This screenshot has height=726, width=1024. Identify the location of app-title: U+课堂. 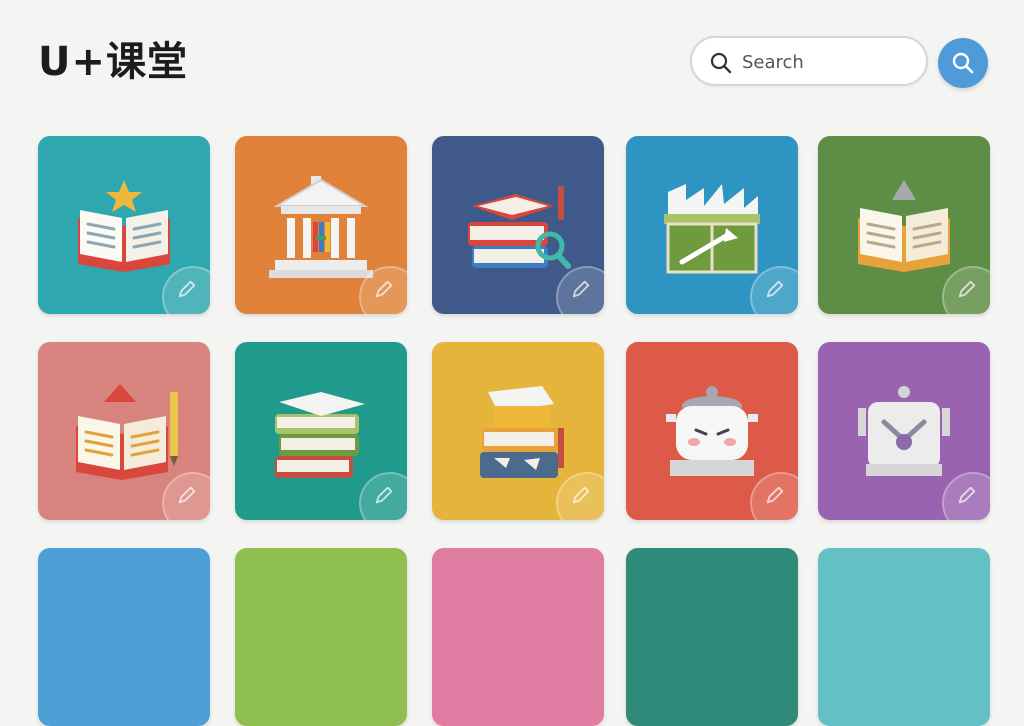
(113, 62).